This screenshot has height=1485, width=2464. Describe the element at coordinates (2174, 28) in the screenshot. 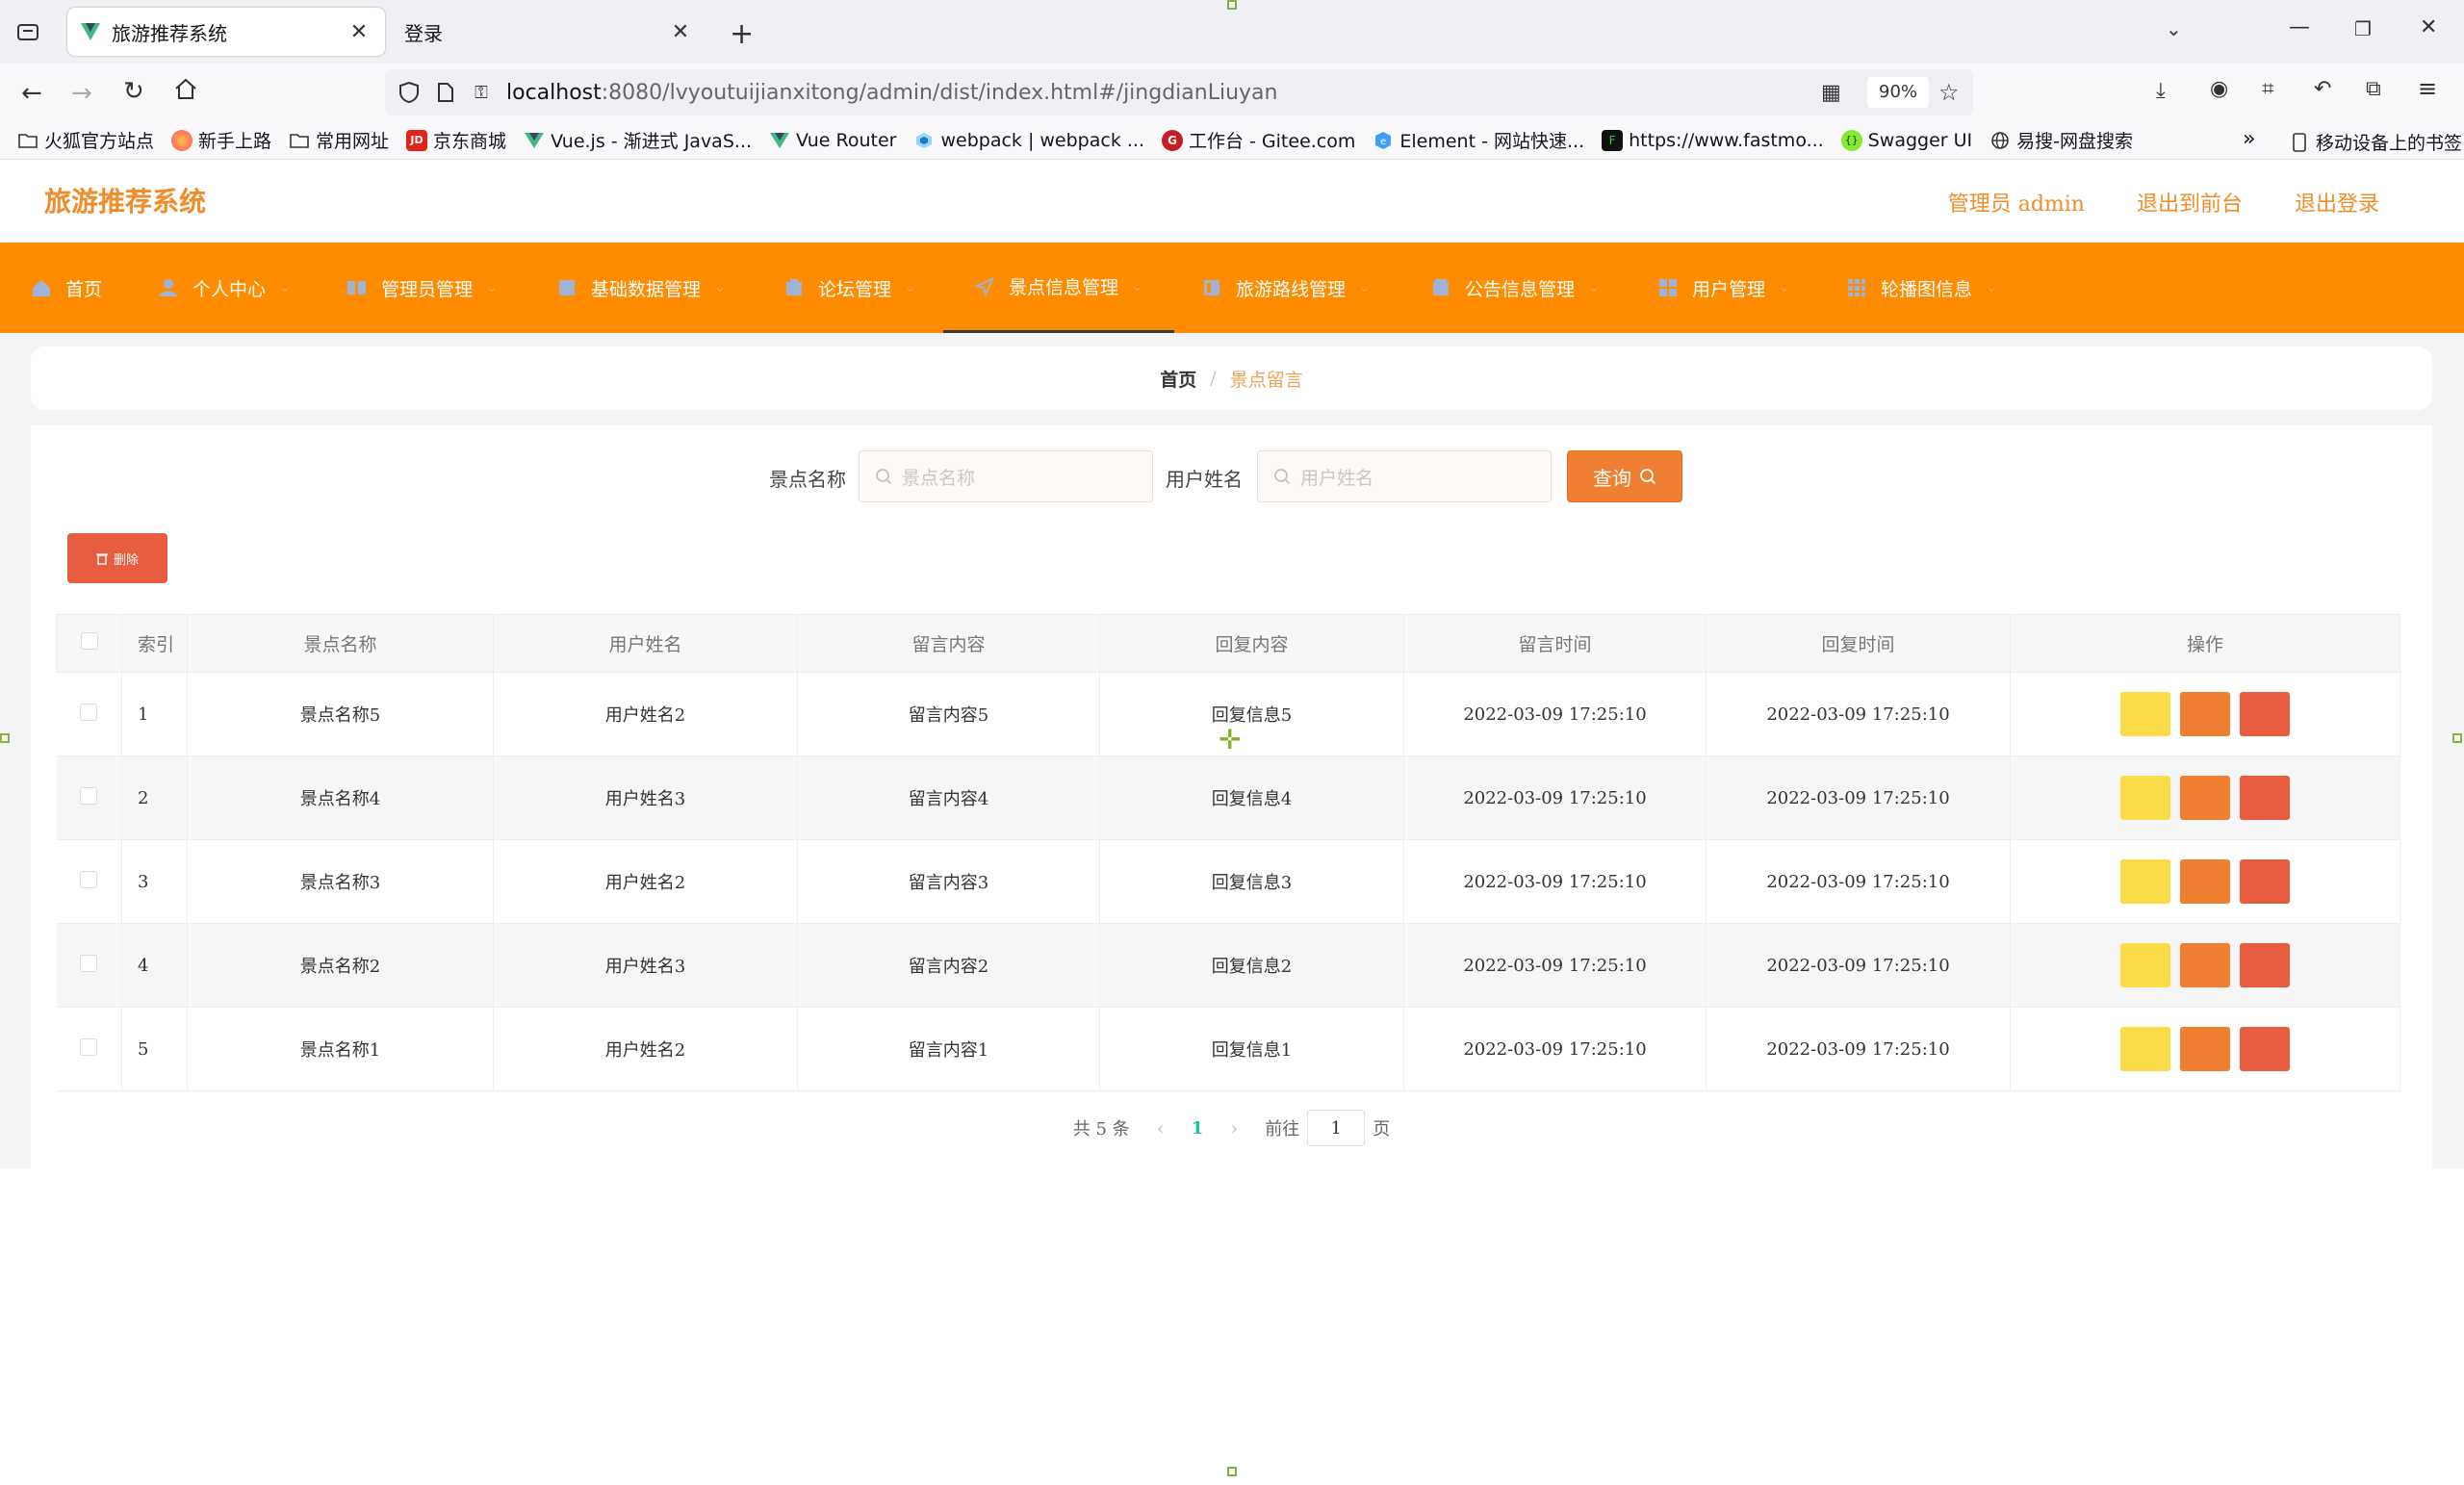

I see `list-all-tabs-icon: ⌄` at that location.